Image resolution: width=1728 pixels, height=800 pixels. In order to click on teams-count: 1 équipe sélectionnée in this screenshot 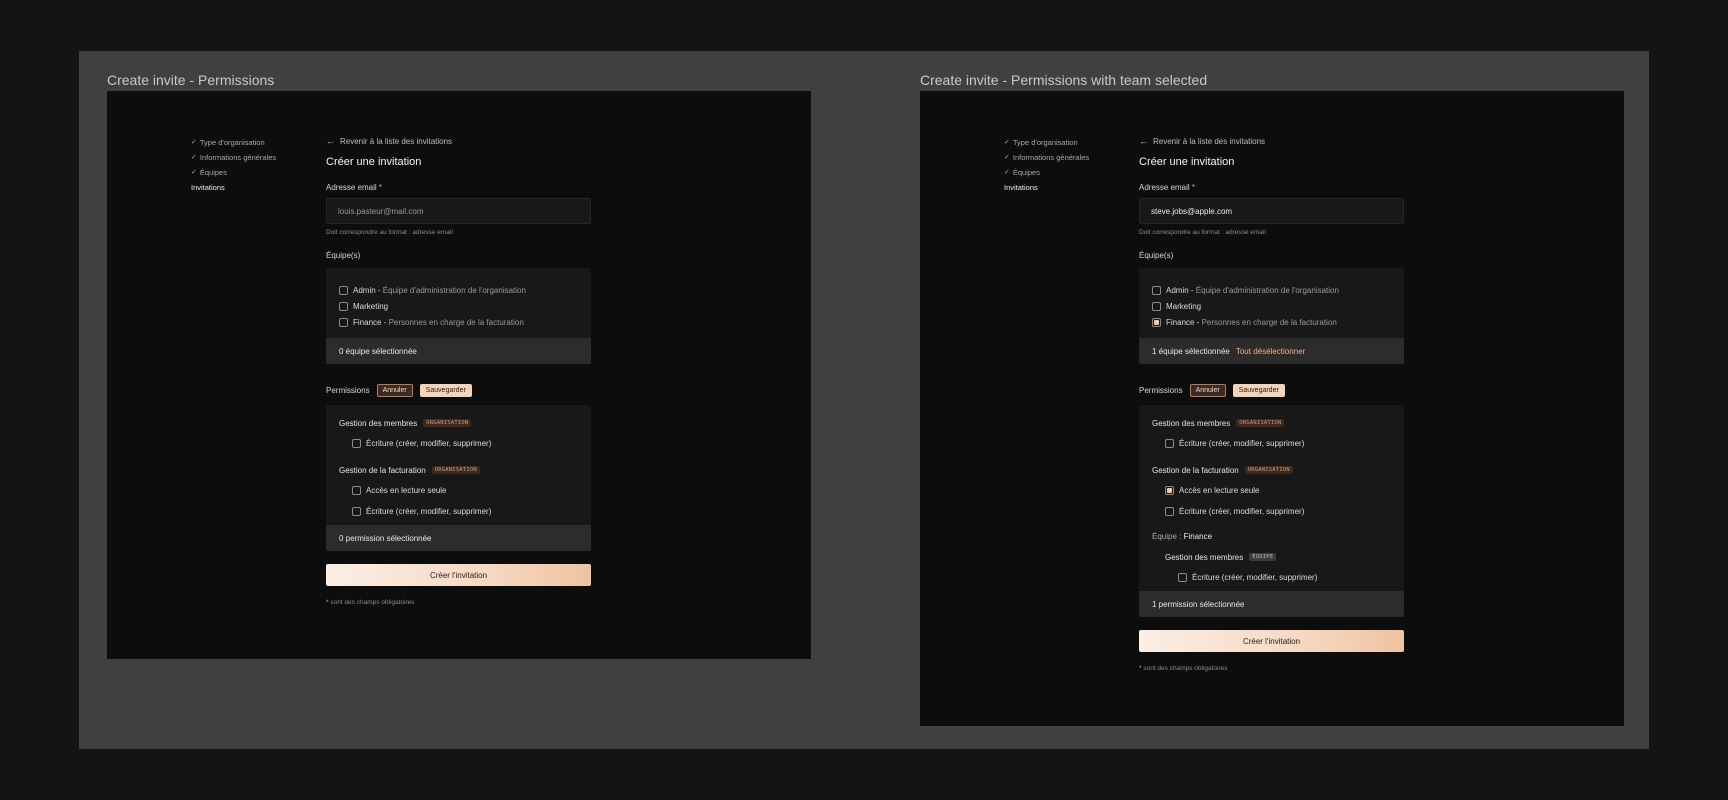, I will do `click(1191, 351)`.